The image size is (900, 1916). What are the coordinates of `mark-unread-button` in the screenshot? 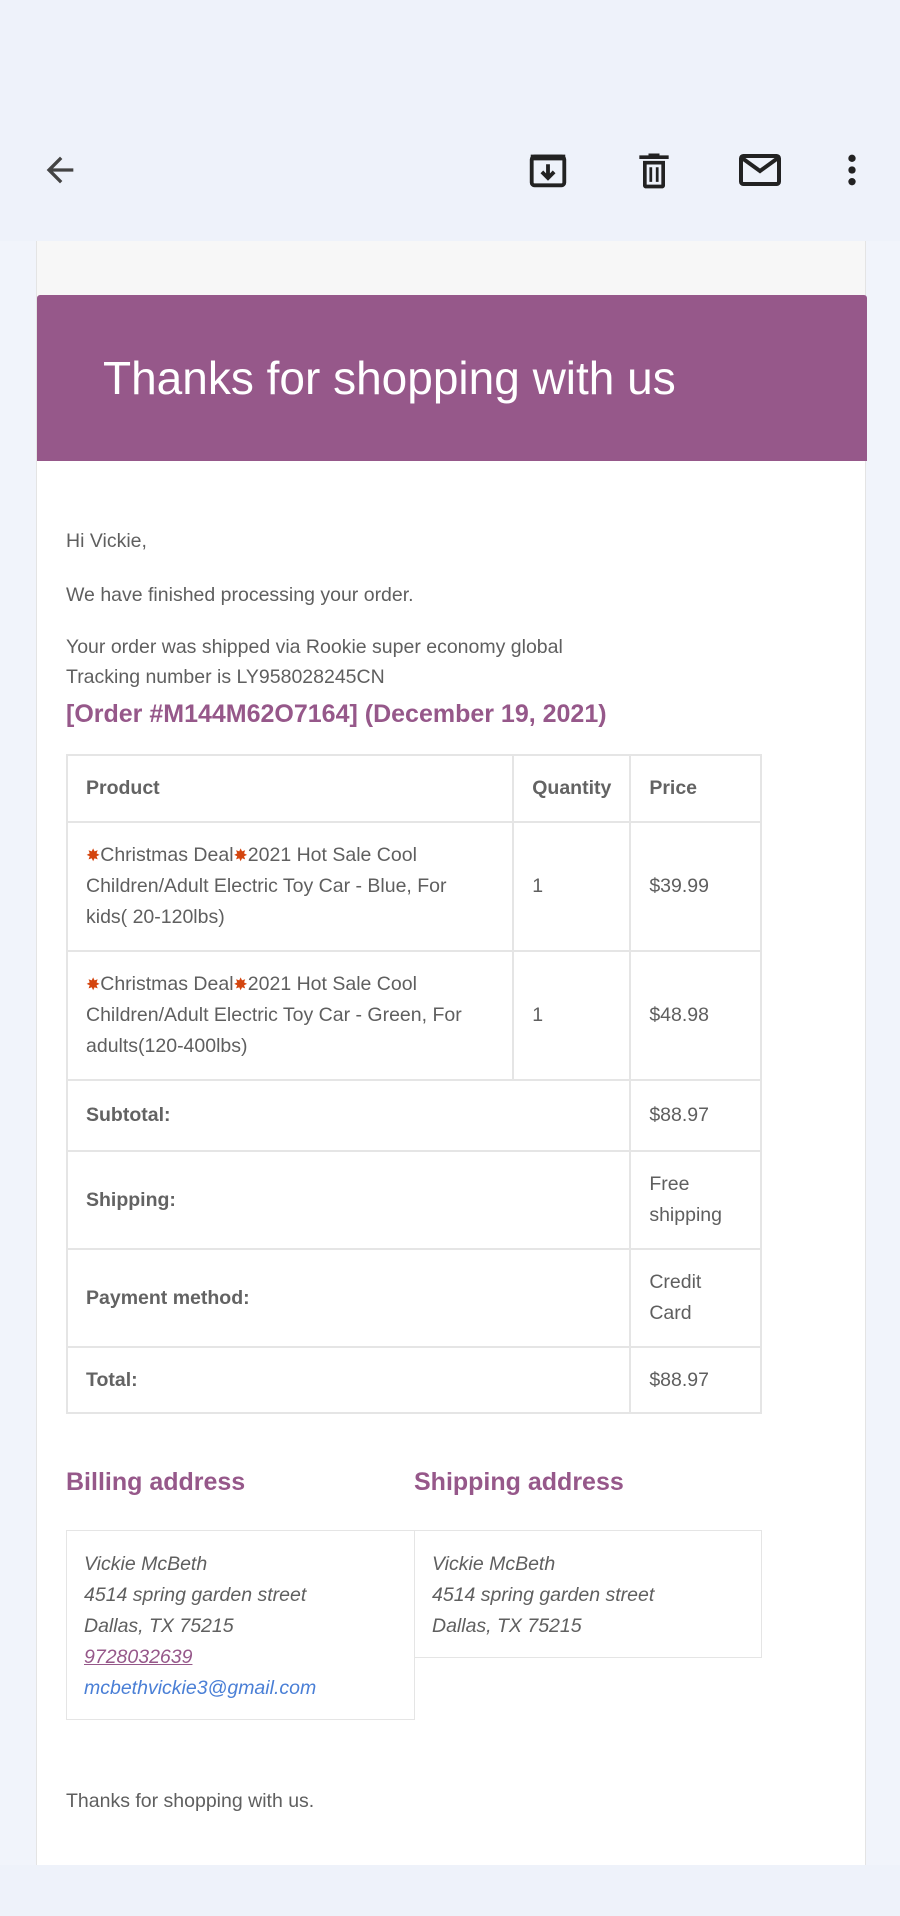 It's located at (760, 170).